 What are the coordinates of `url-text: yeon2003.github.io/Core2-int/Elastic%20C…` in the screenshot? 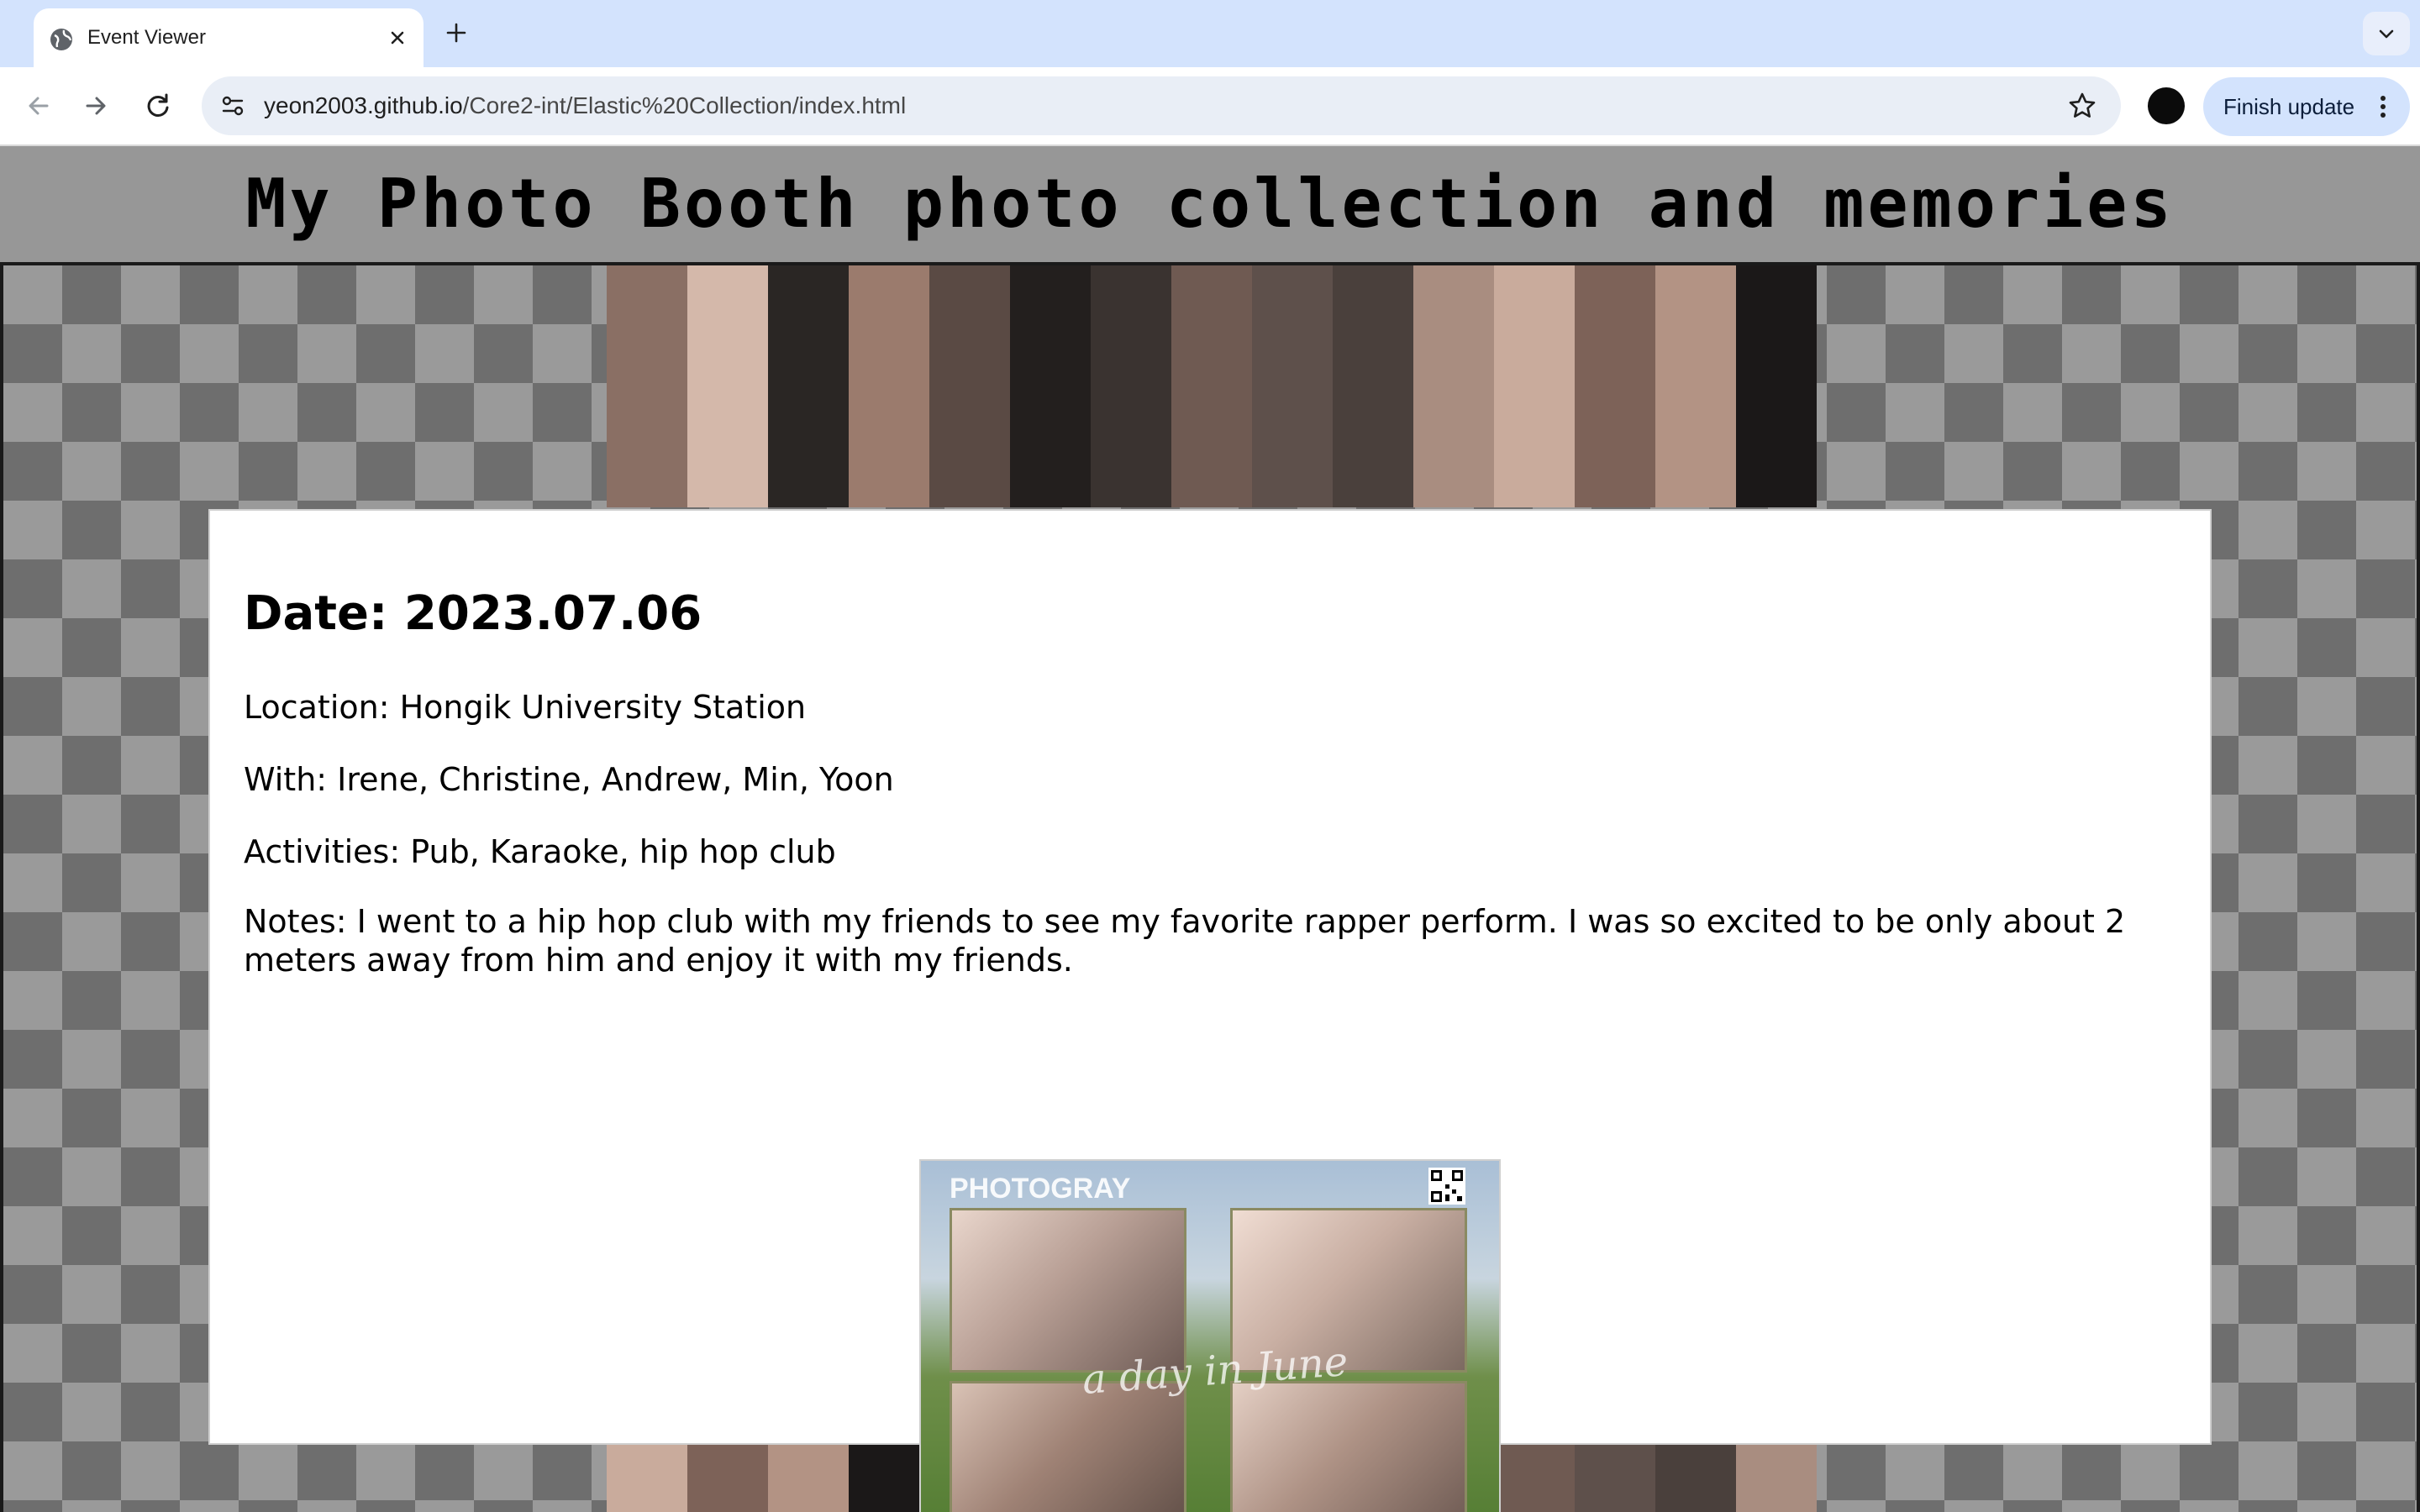 It's located at (585, 105).